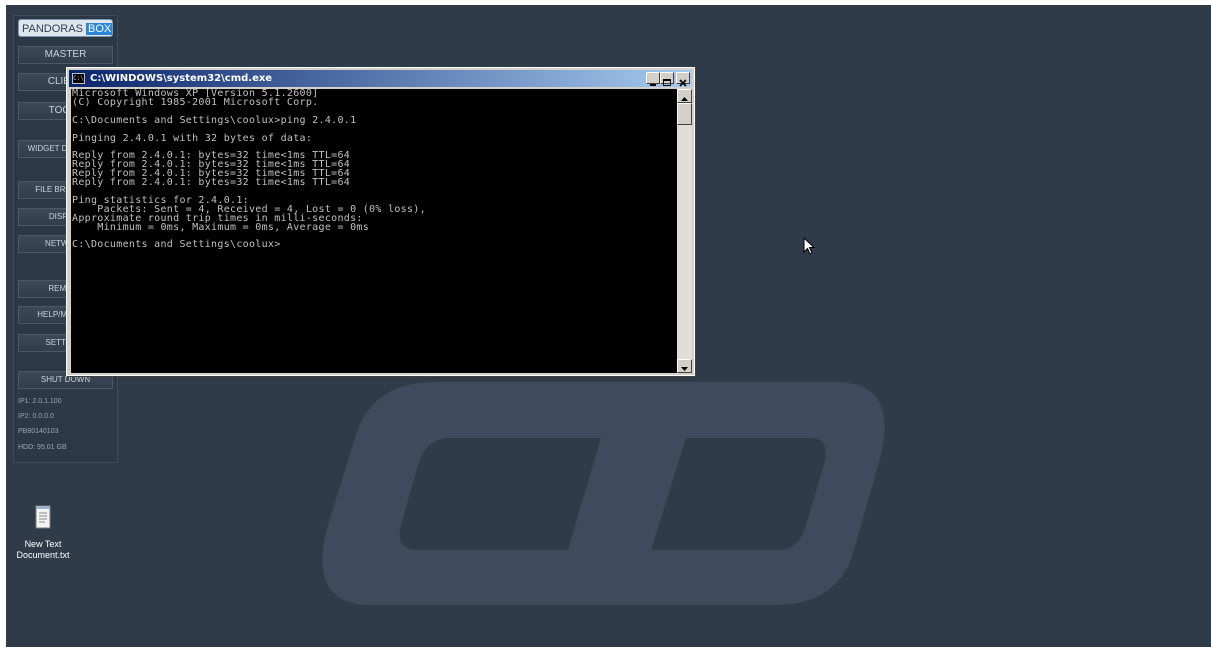  What do you see at coordinates (684, 366) in the screenshot?
I see `scroll-down-button` at bounding box center [684, 366].